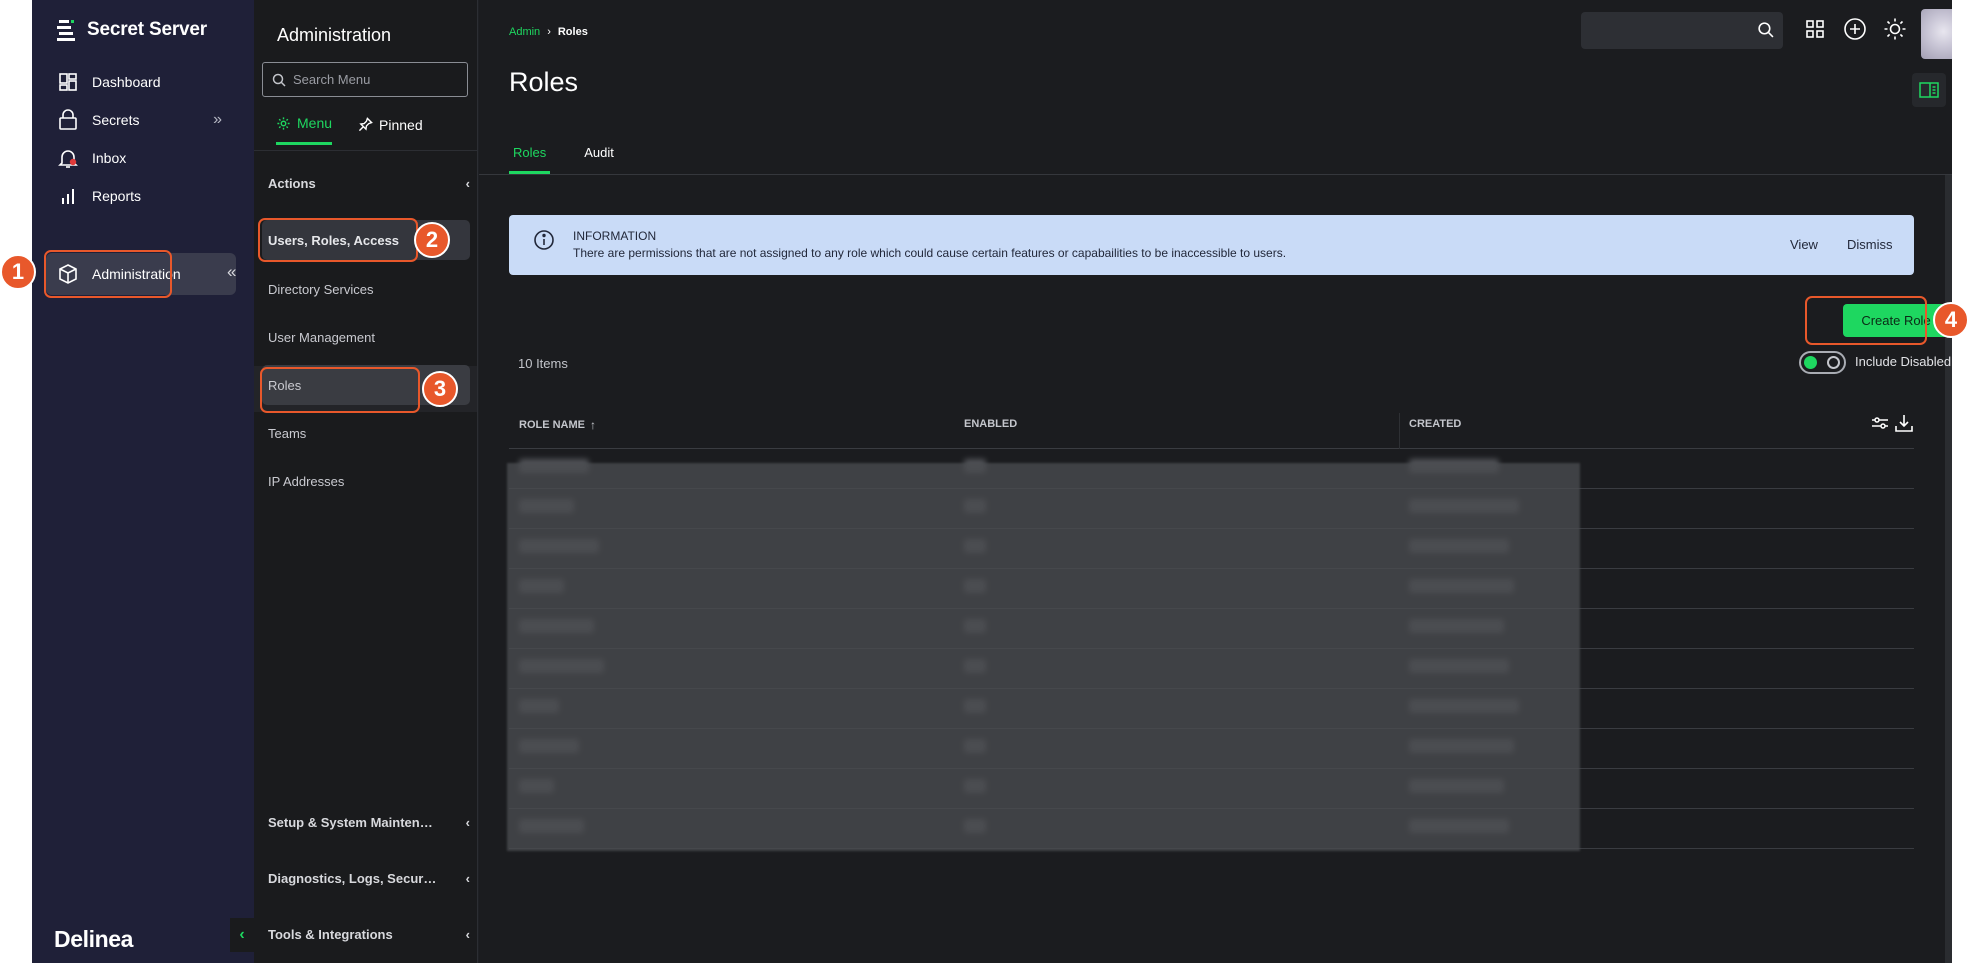  I want to click on bar-chart-icon, so click(68, 196).